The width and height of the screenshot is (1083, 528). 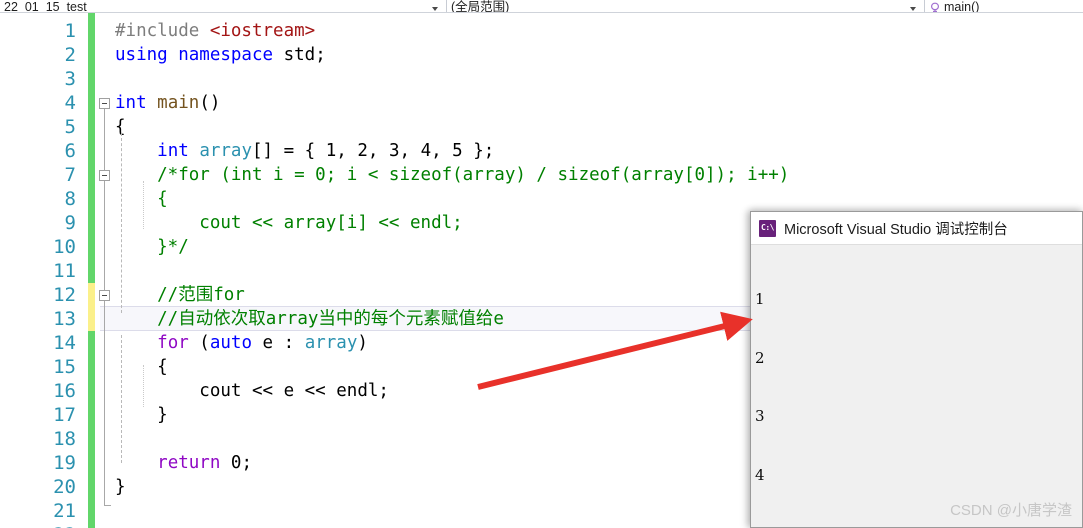 I want to click on code-token: auto, so click(x=230, y=343).